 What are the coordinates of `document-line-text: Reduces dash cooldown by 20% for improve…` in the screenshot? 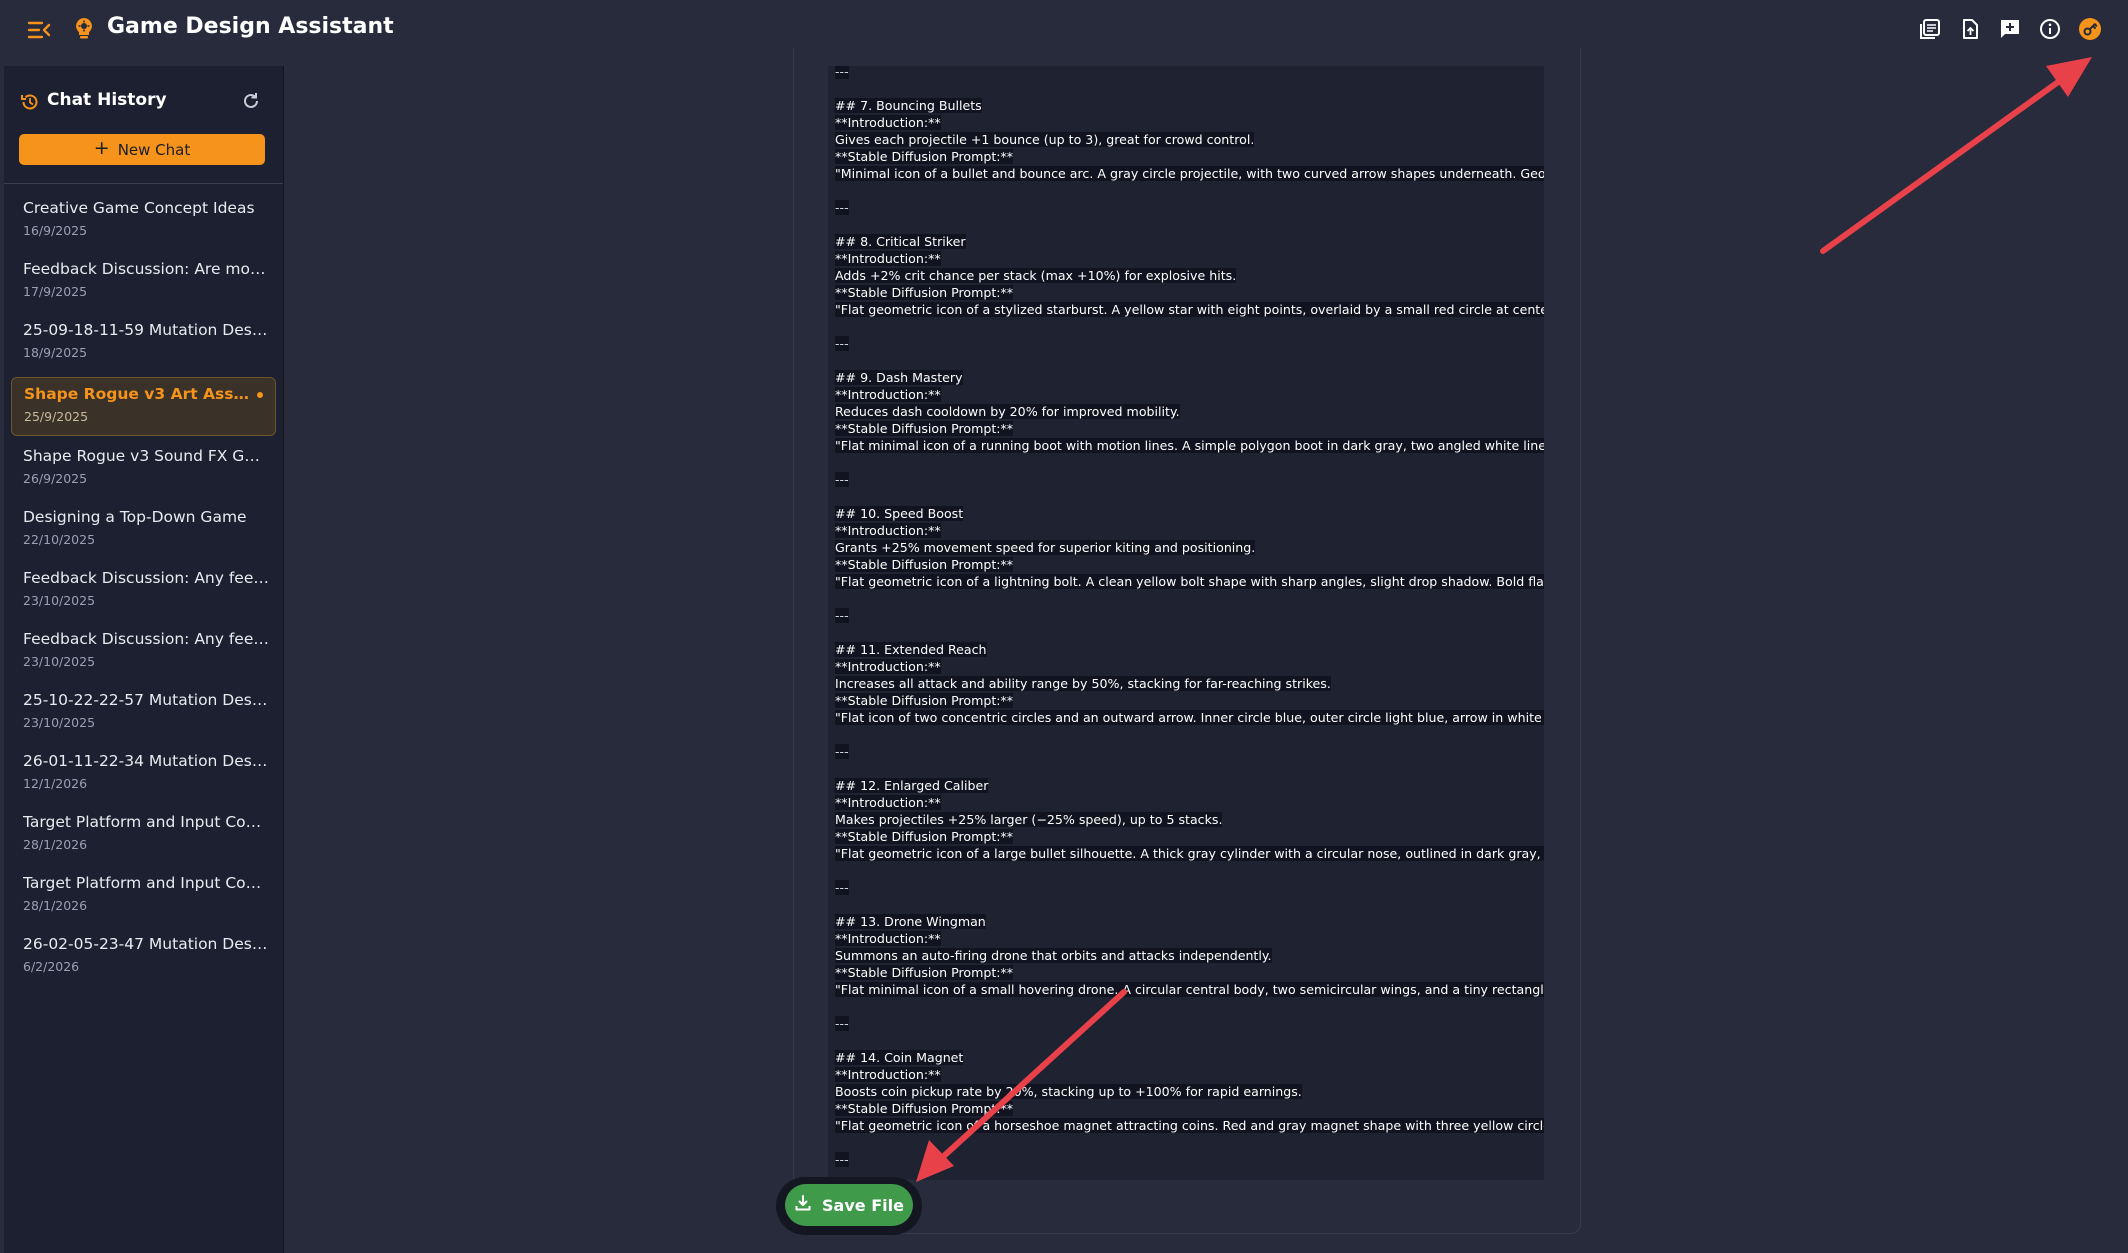 It's located at (1007, 411).